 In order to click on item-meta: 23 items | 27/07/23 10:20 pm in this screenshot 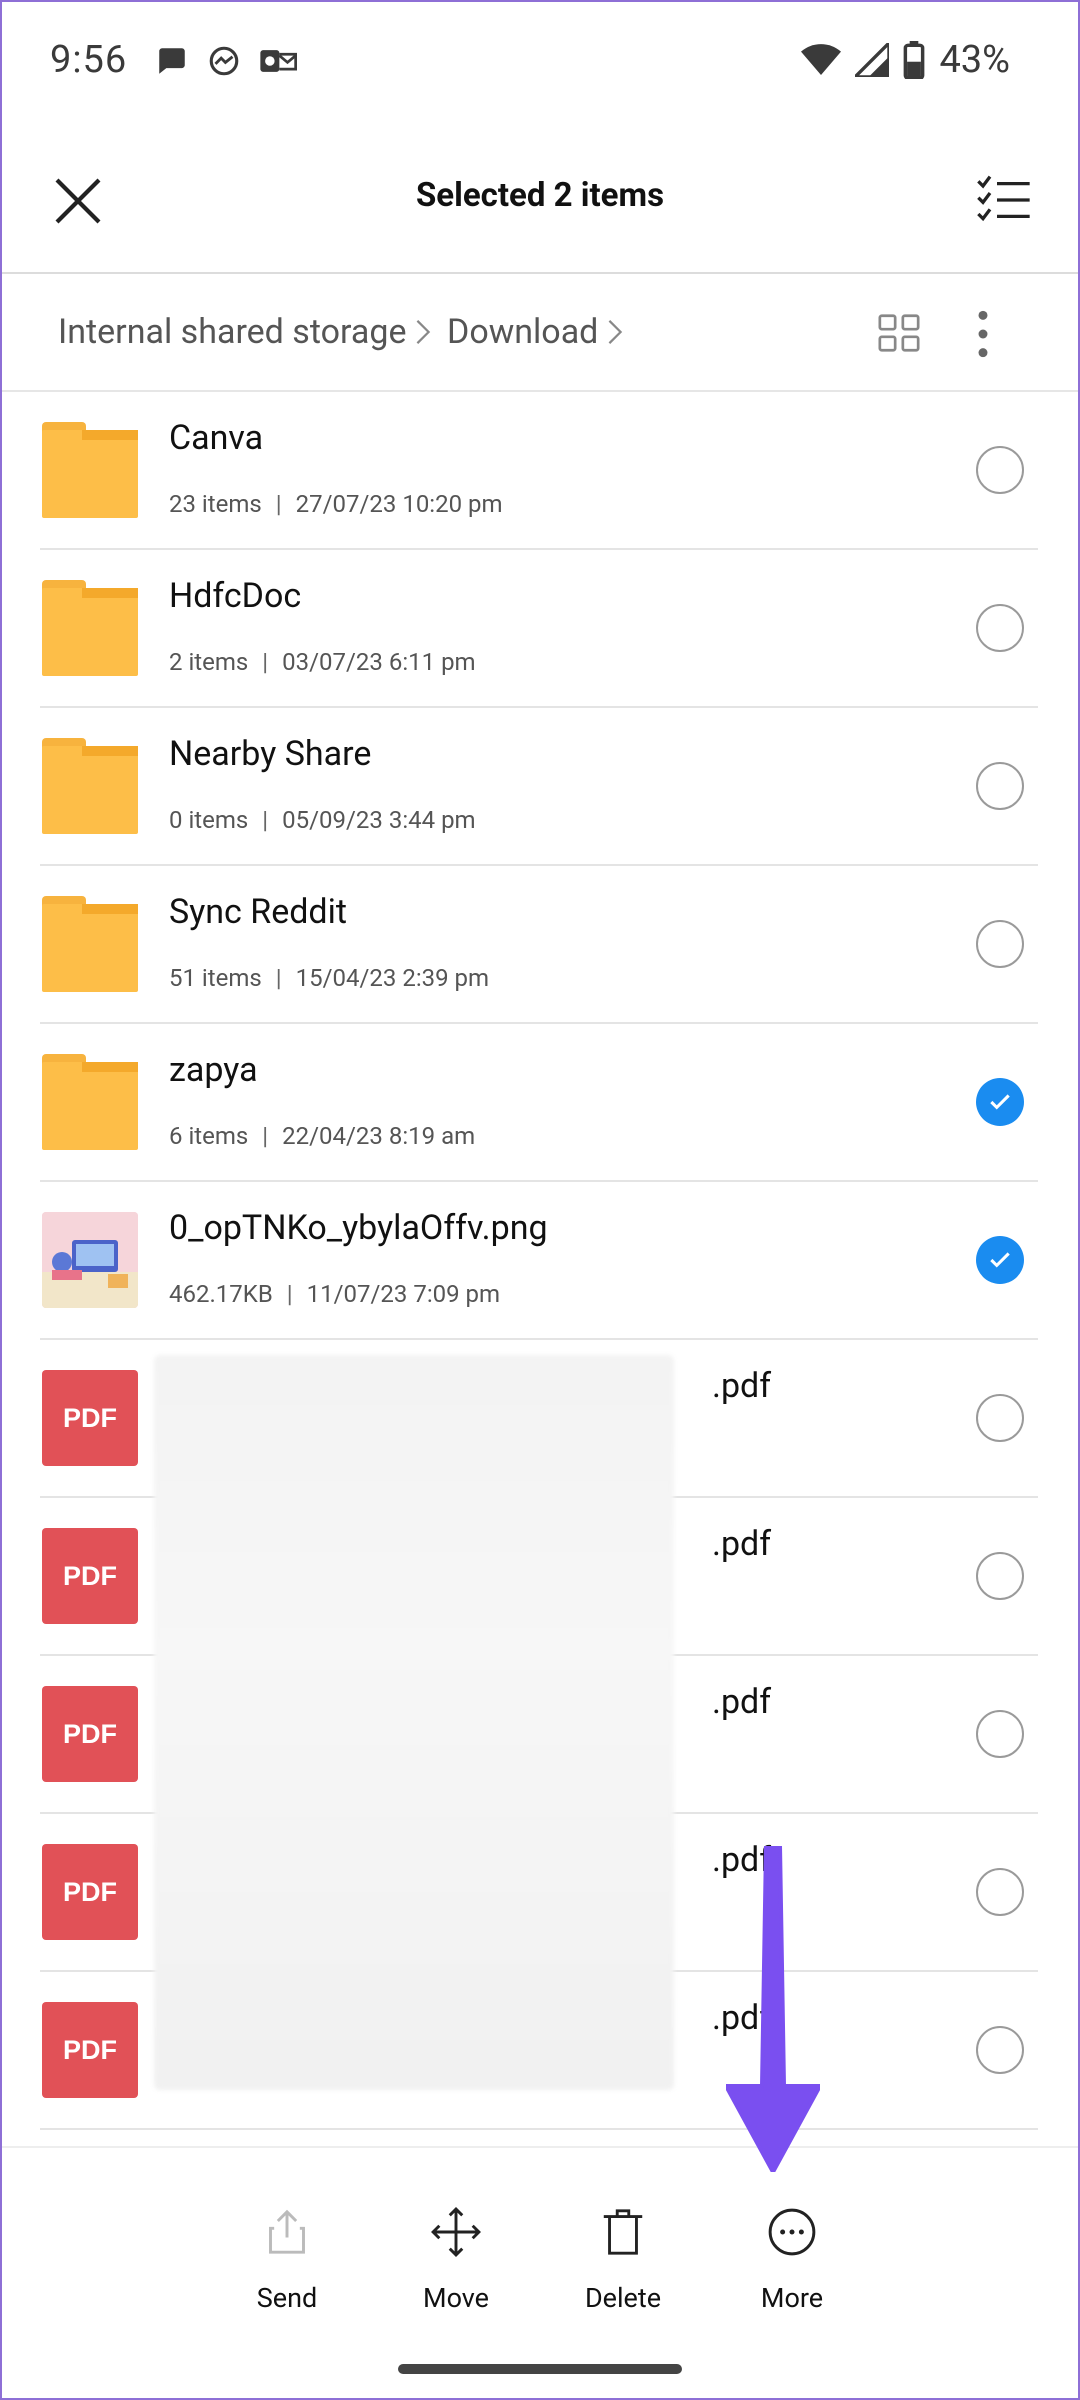, I will do `click(336, 504)`.